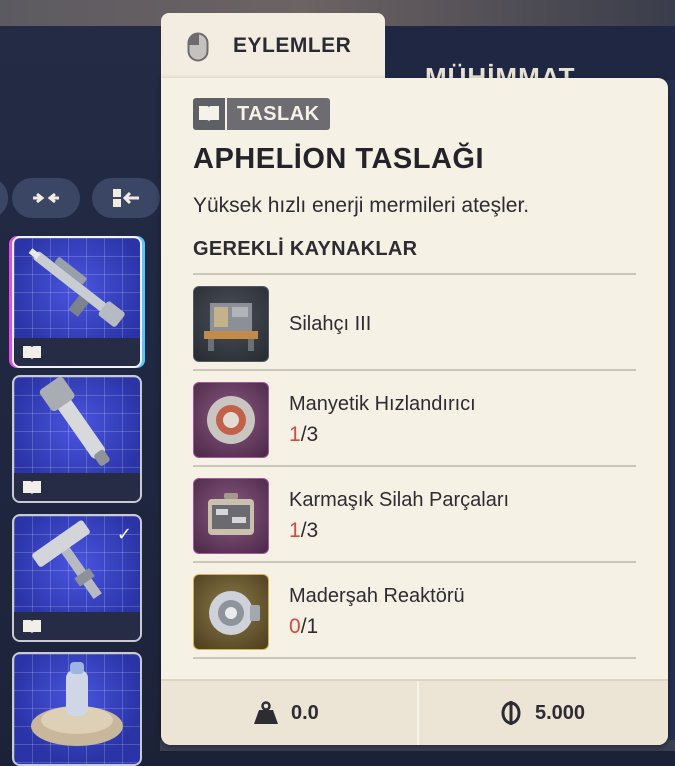 Image resolution: width=675 pixels, height=766 pixels. Describe the element at coordinates (560, 712) in the screenshot. I see `price-value: 5.000` at that location.